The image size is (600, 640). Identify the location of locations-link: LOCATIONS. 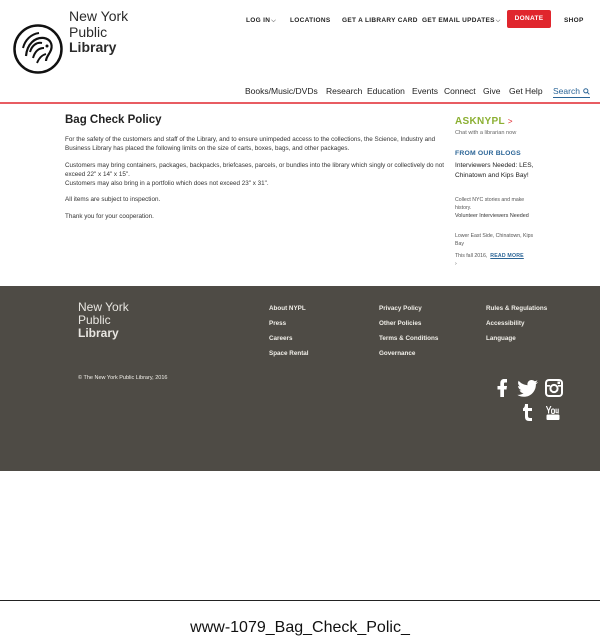
(310, 20).